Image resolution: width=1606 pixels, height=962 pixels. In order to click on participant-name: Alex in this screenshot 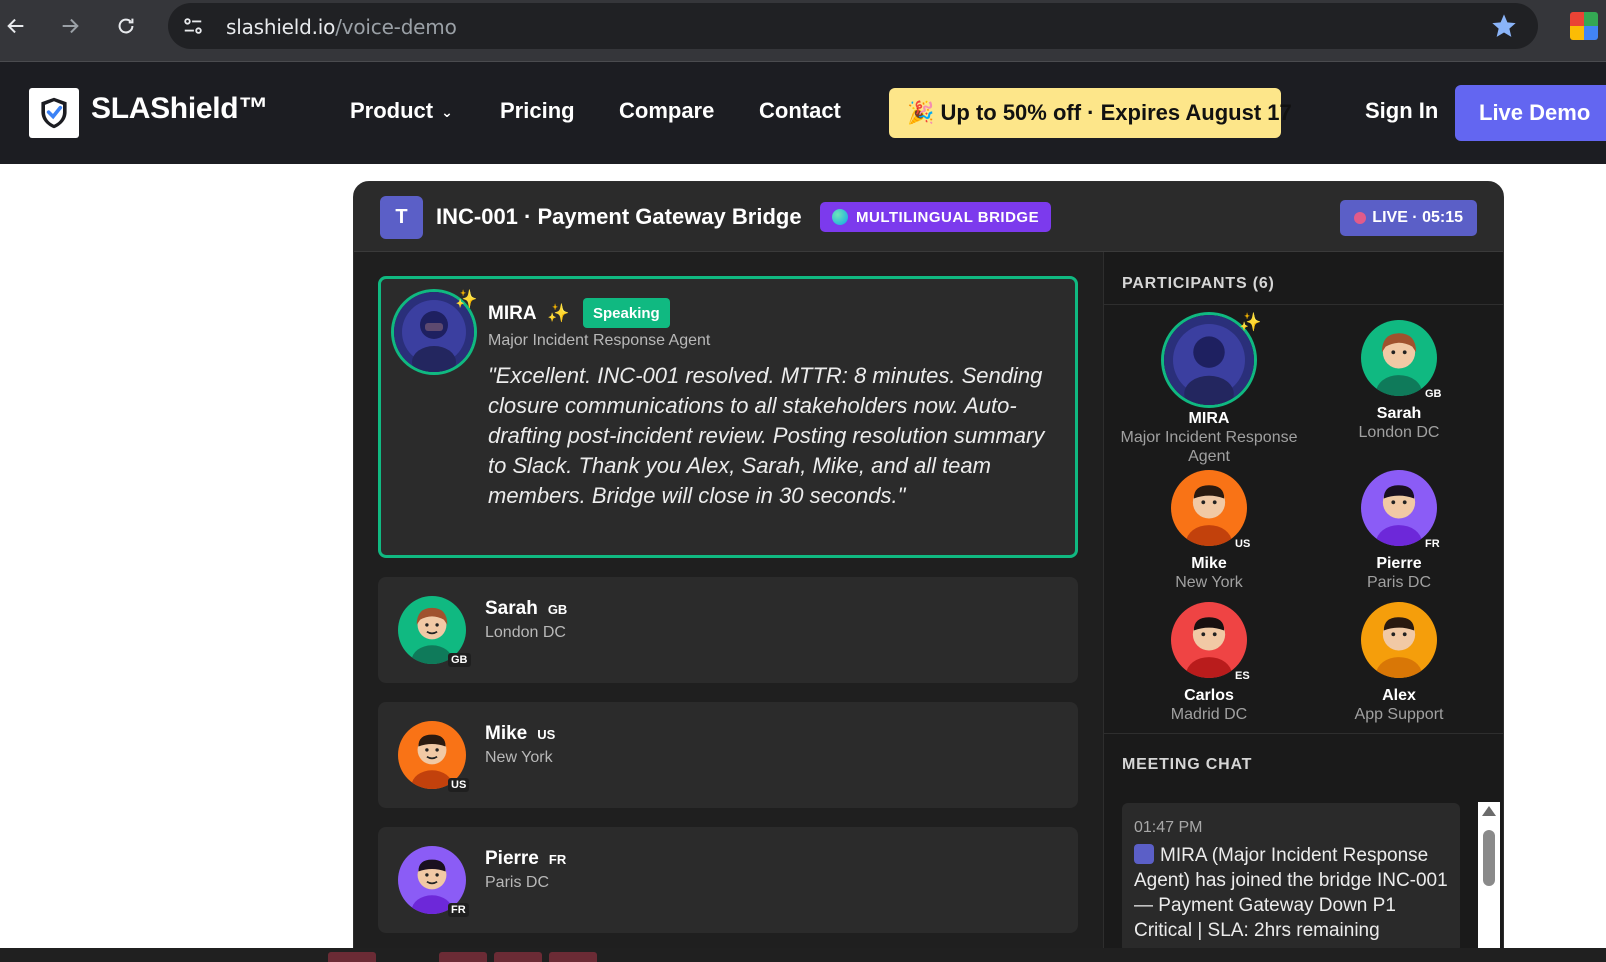, I will do `click(1399, 695)`.